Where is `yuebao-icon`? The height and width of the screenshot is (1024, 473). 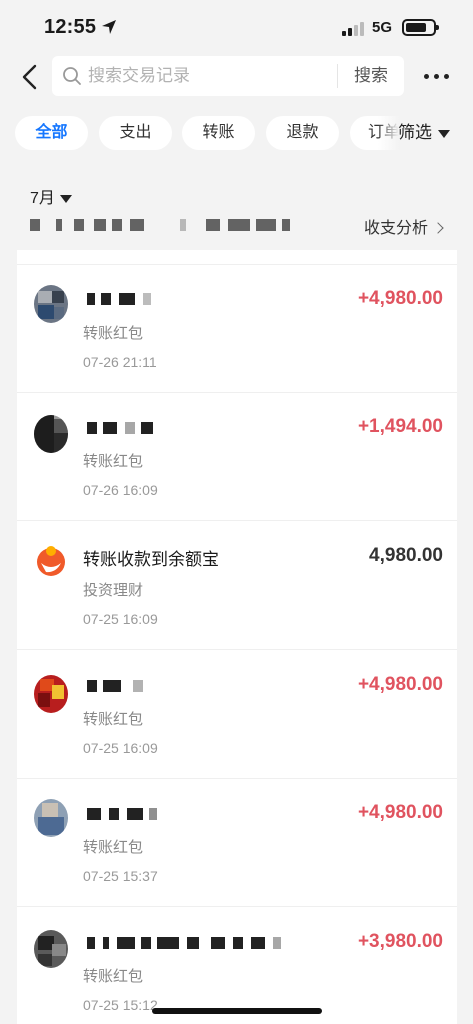 yuebao-icon is located at coordinates (51, 561).